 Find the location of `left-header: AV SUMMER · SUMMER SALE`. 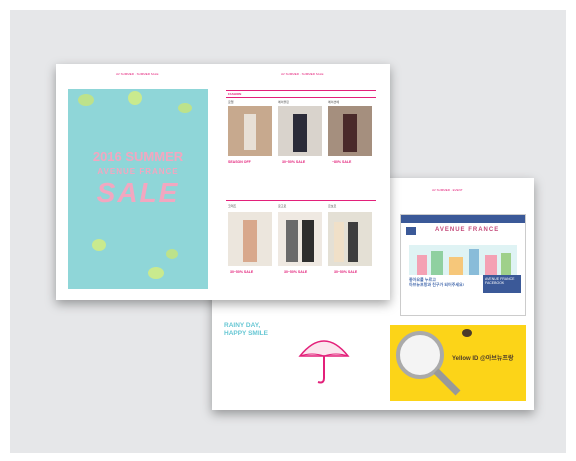

left-header: AV SUMMER · SUMMER SALE is located at coordinates (137, 74).